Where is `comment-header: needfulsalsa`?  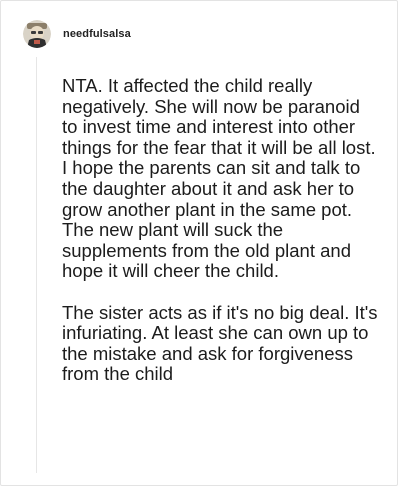 comment-header: needfulsalsa is located at coordinates (77, 34).